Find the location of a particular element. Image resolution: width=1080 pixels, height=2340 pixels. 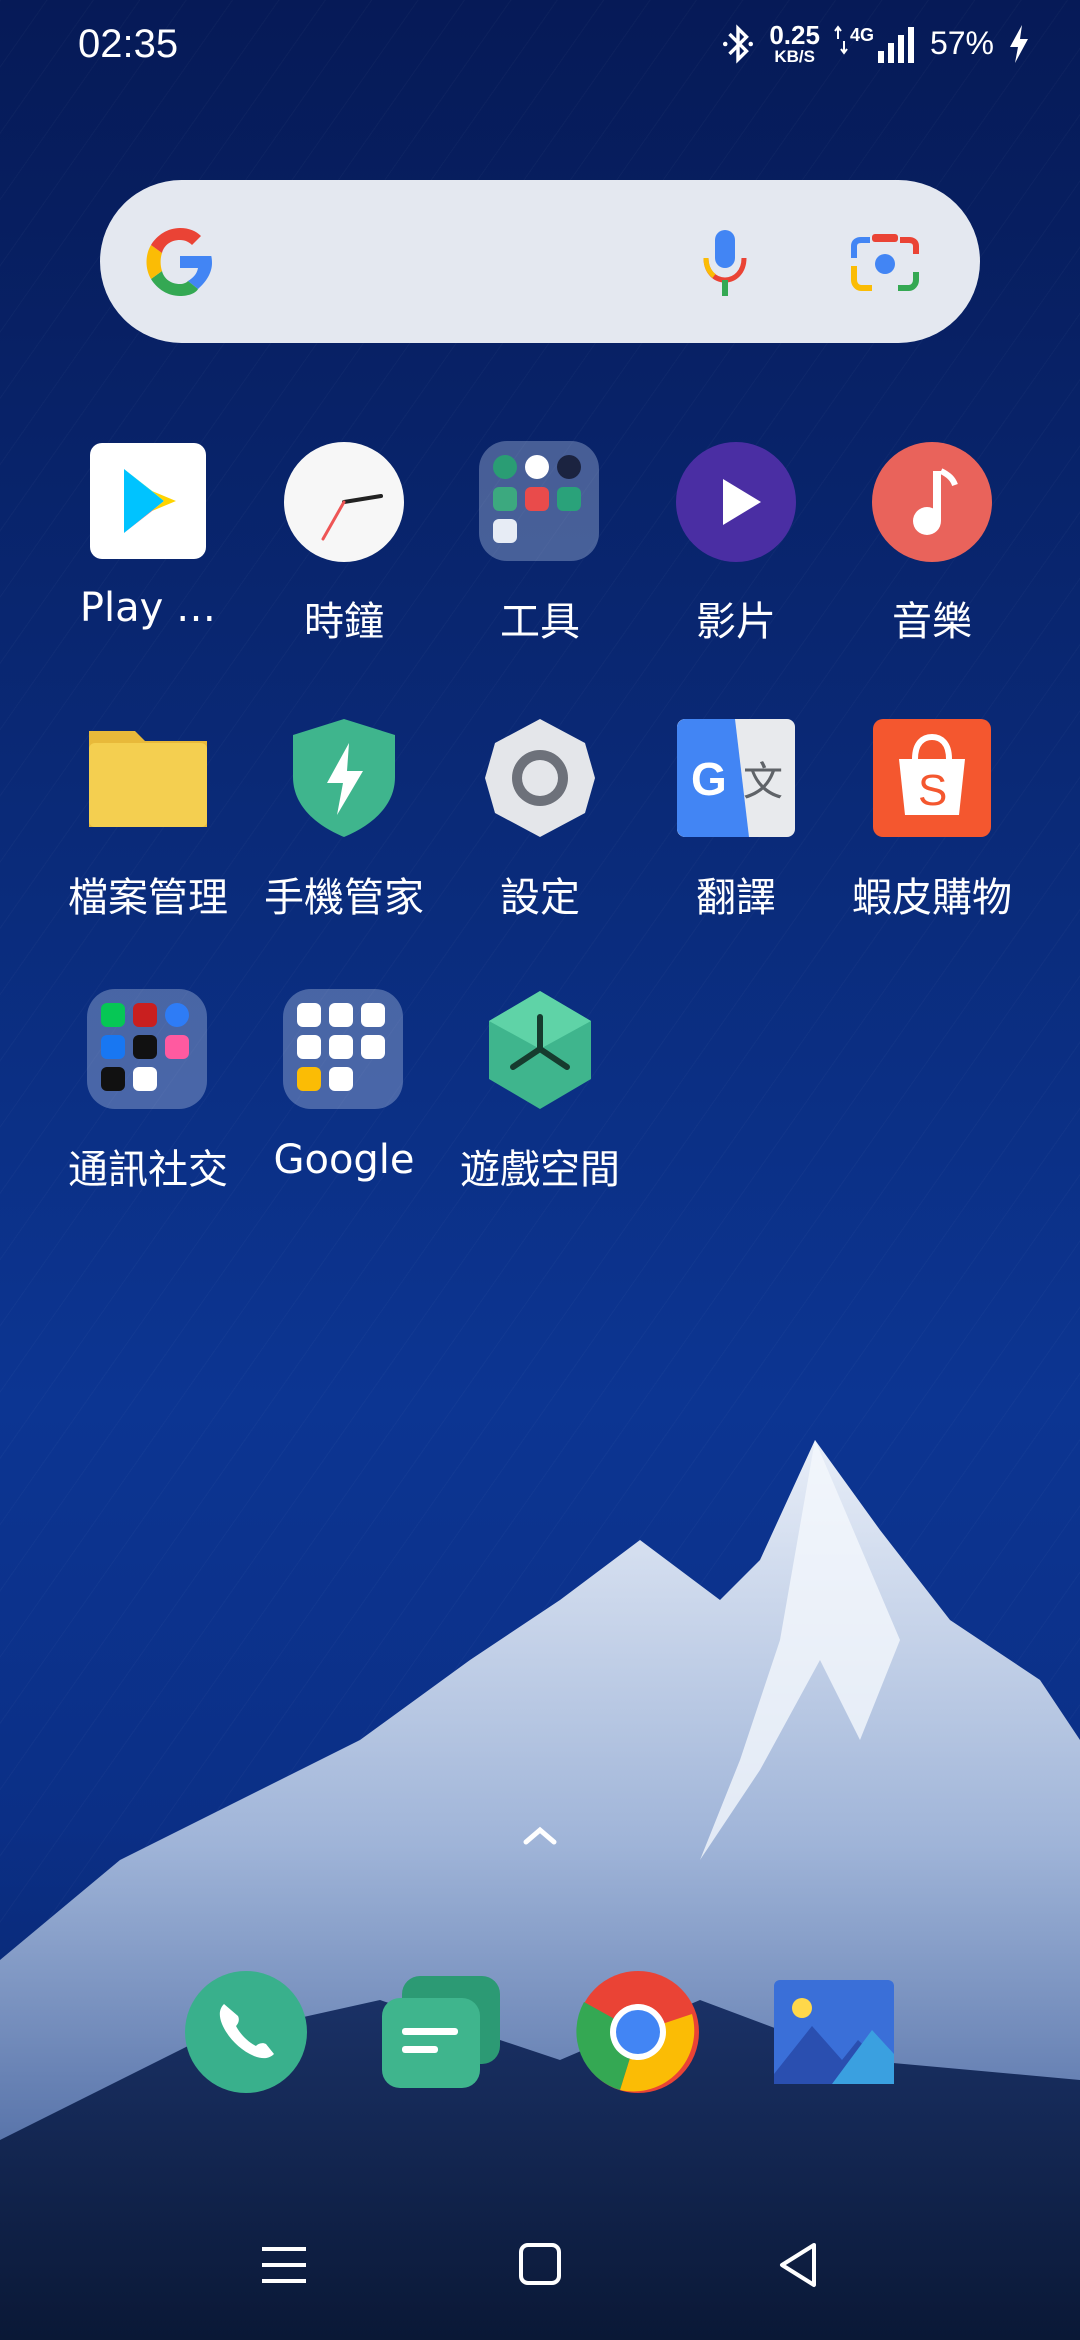

clock-icon is located at coordinates (344, 502).